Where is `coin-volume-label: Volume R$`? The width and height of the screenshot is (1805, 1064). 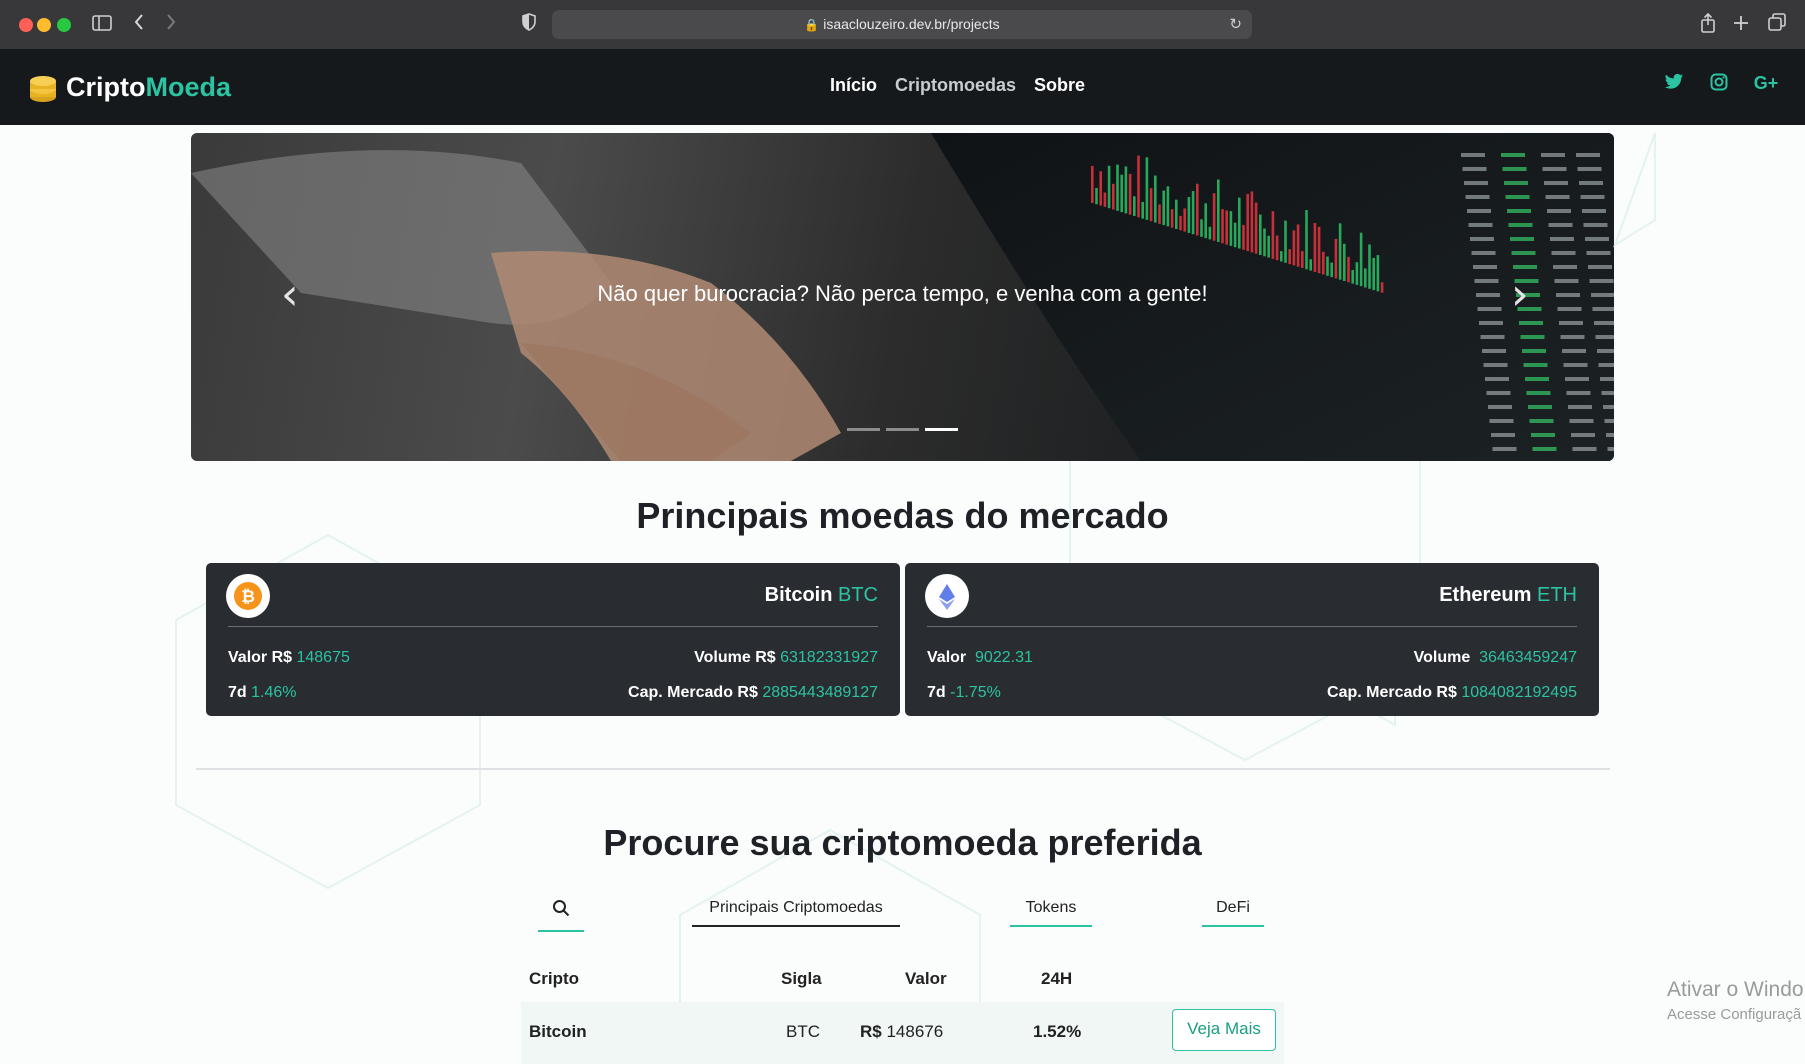
coin-volume-label: Volume R$ is located at coordinates (735, 657).